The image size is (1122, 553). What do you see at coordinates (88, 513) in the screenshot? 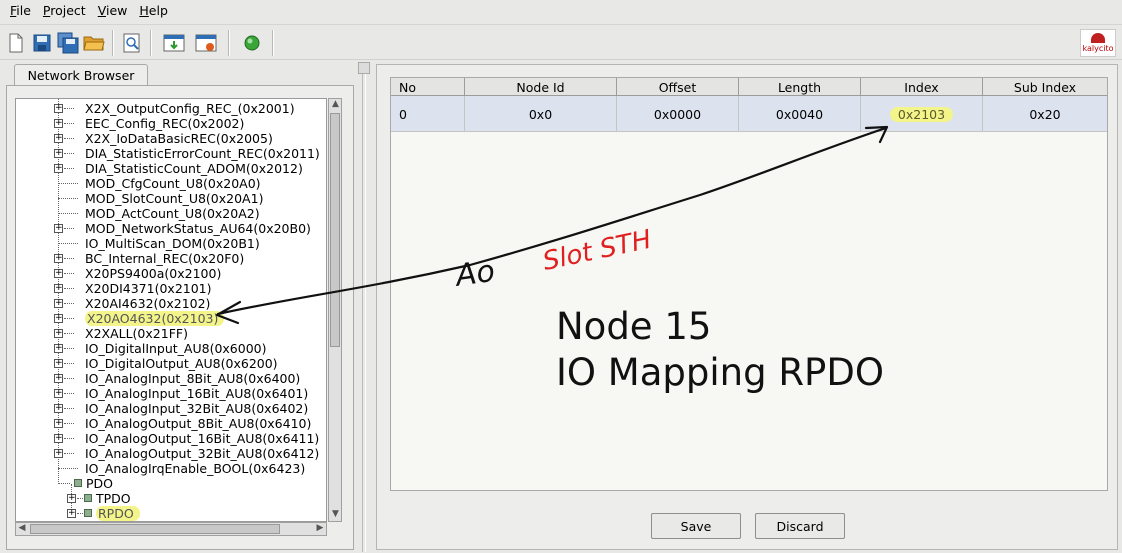
I see `object-node-icon` at bounding box center [88, 513].